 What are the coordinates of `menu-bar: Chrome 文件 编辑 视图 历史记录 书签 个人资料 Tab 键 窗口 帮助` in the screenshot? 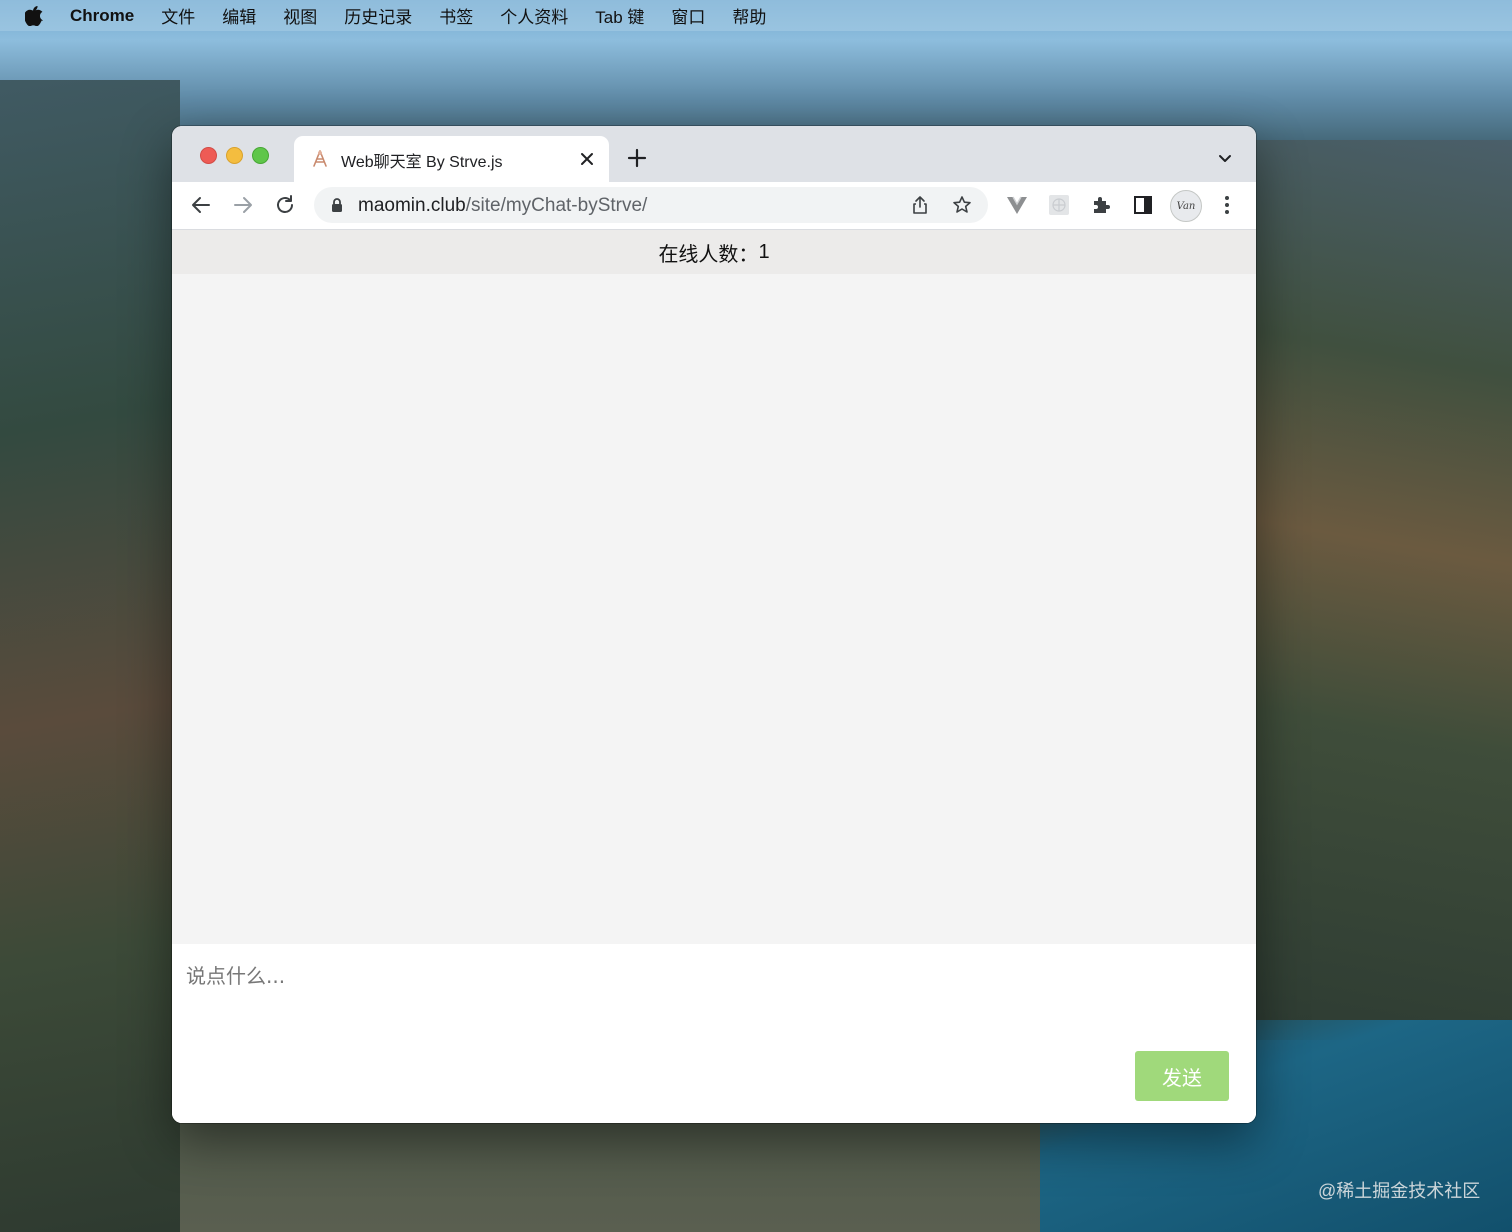 It's located at (756, 15).